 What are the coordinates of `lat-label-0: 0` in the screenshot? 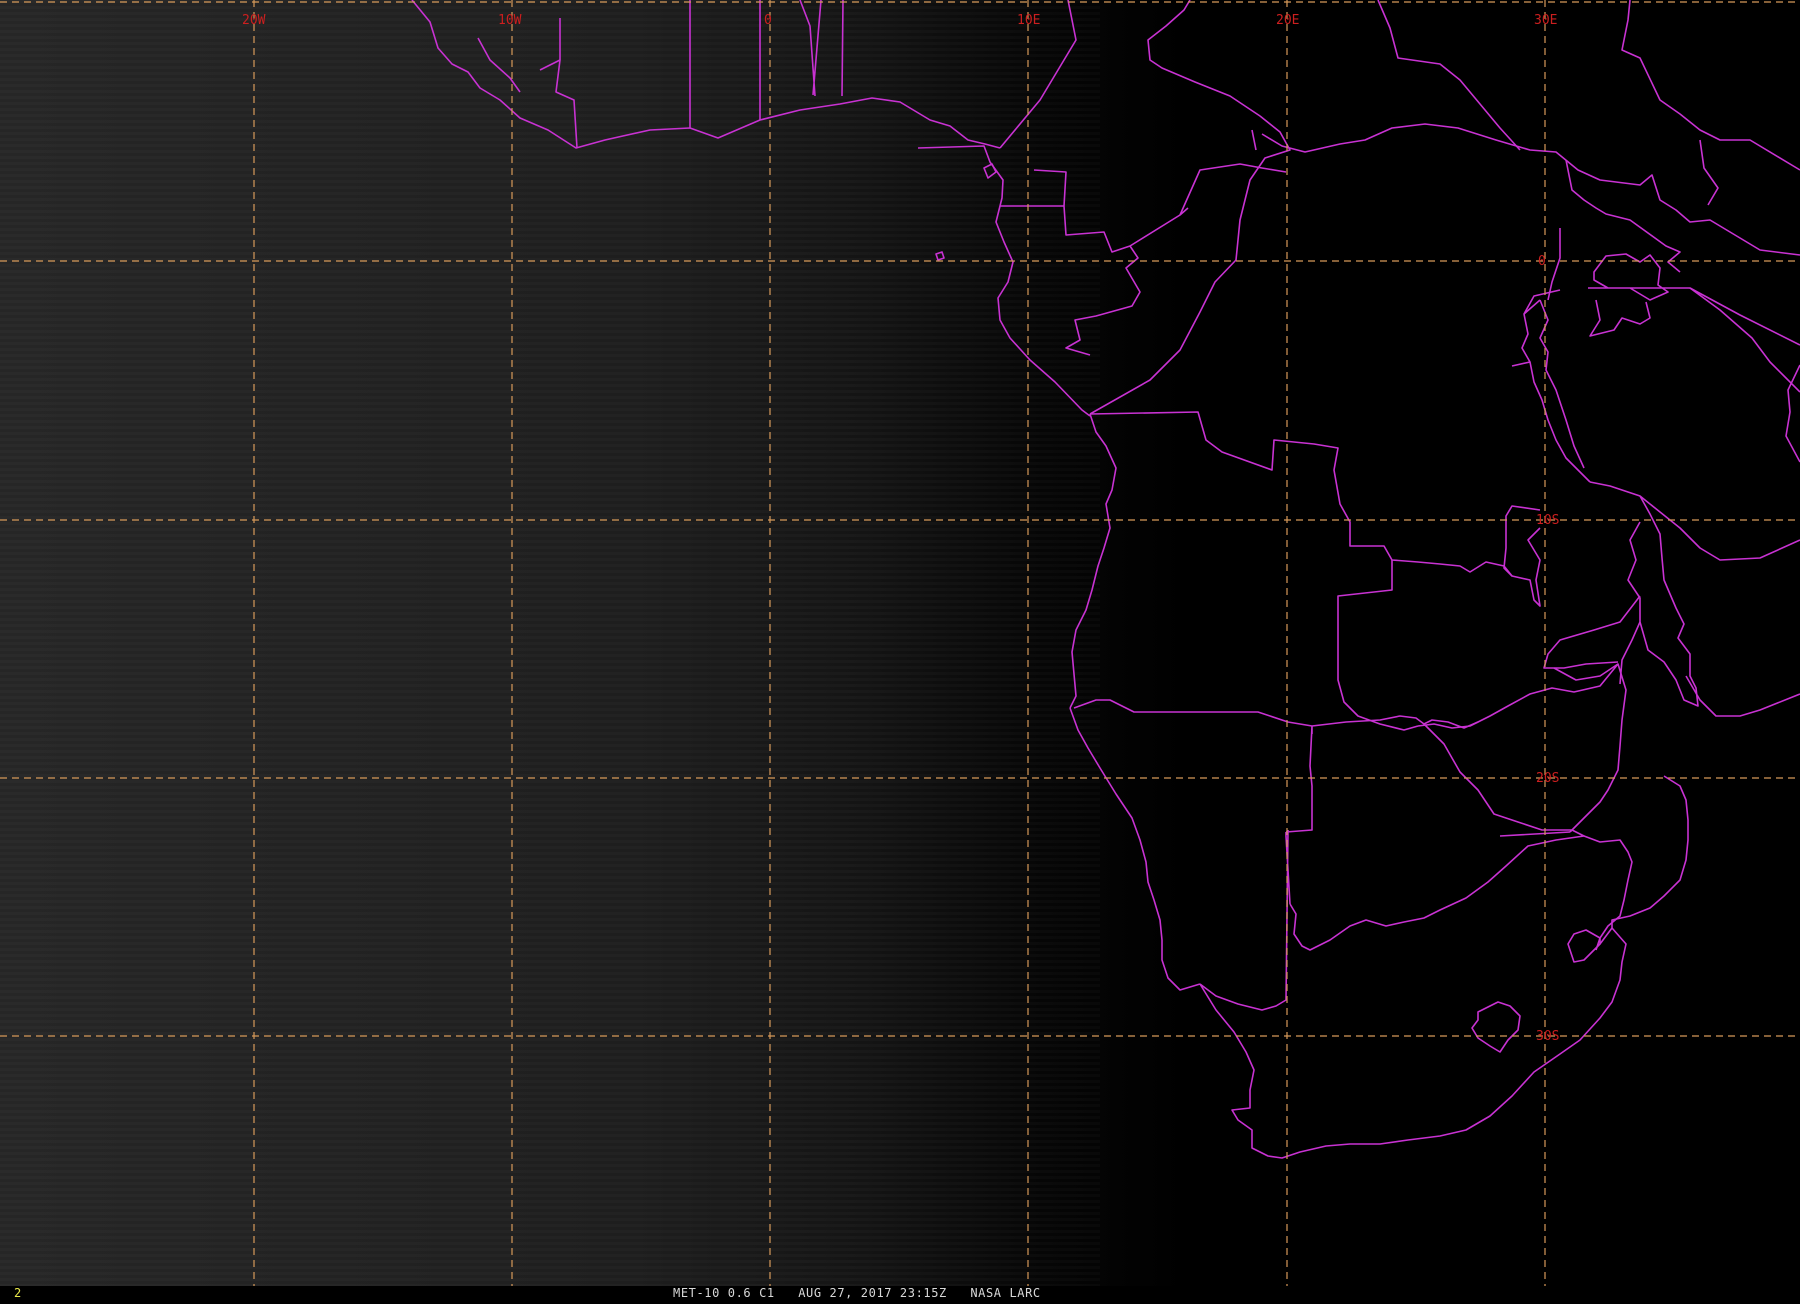 It's located at (1542, 261).